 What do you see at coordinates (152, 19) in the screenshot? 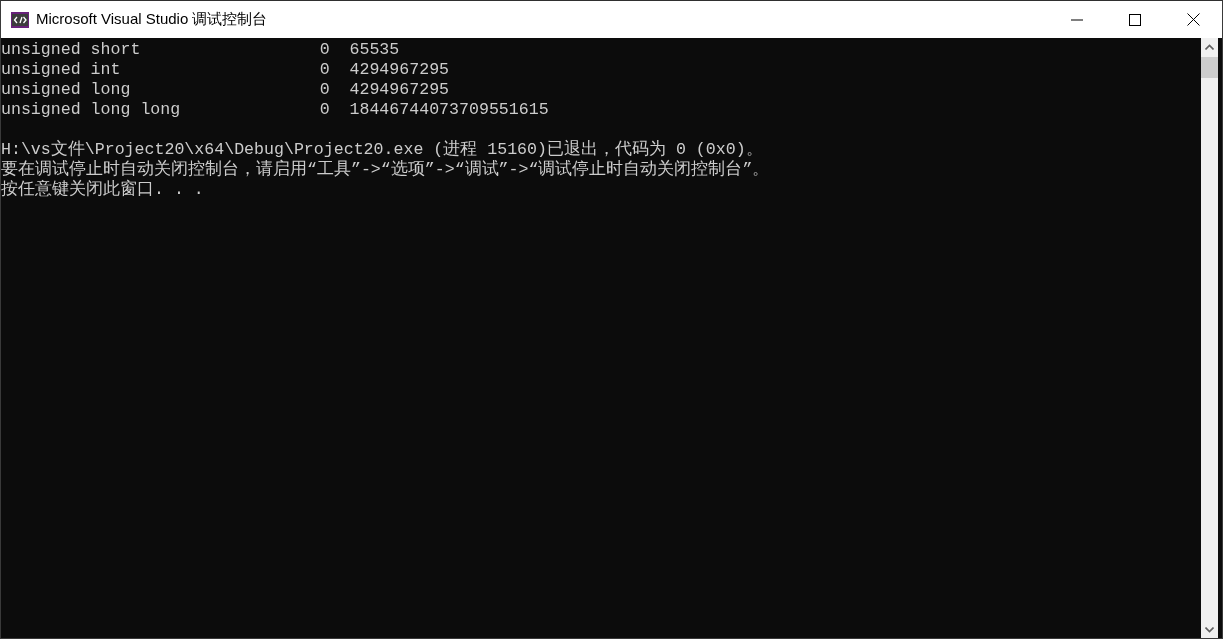
I see `window-title: Microsoft Visual Studio 调试控制台` at bounding box center [152, 19].